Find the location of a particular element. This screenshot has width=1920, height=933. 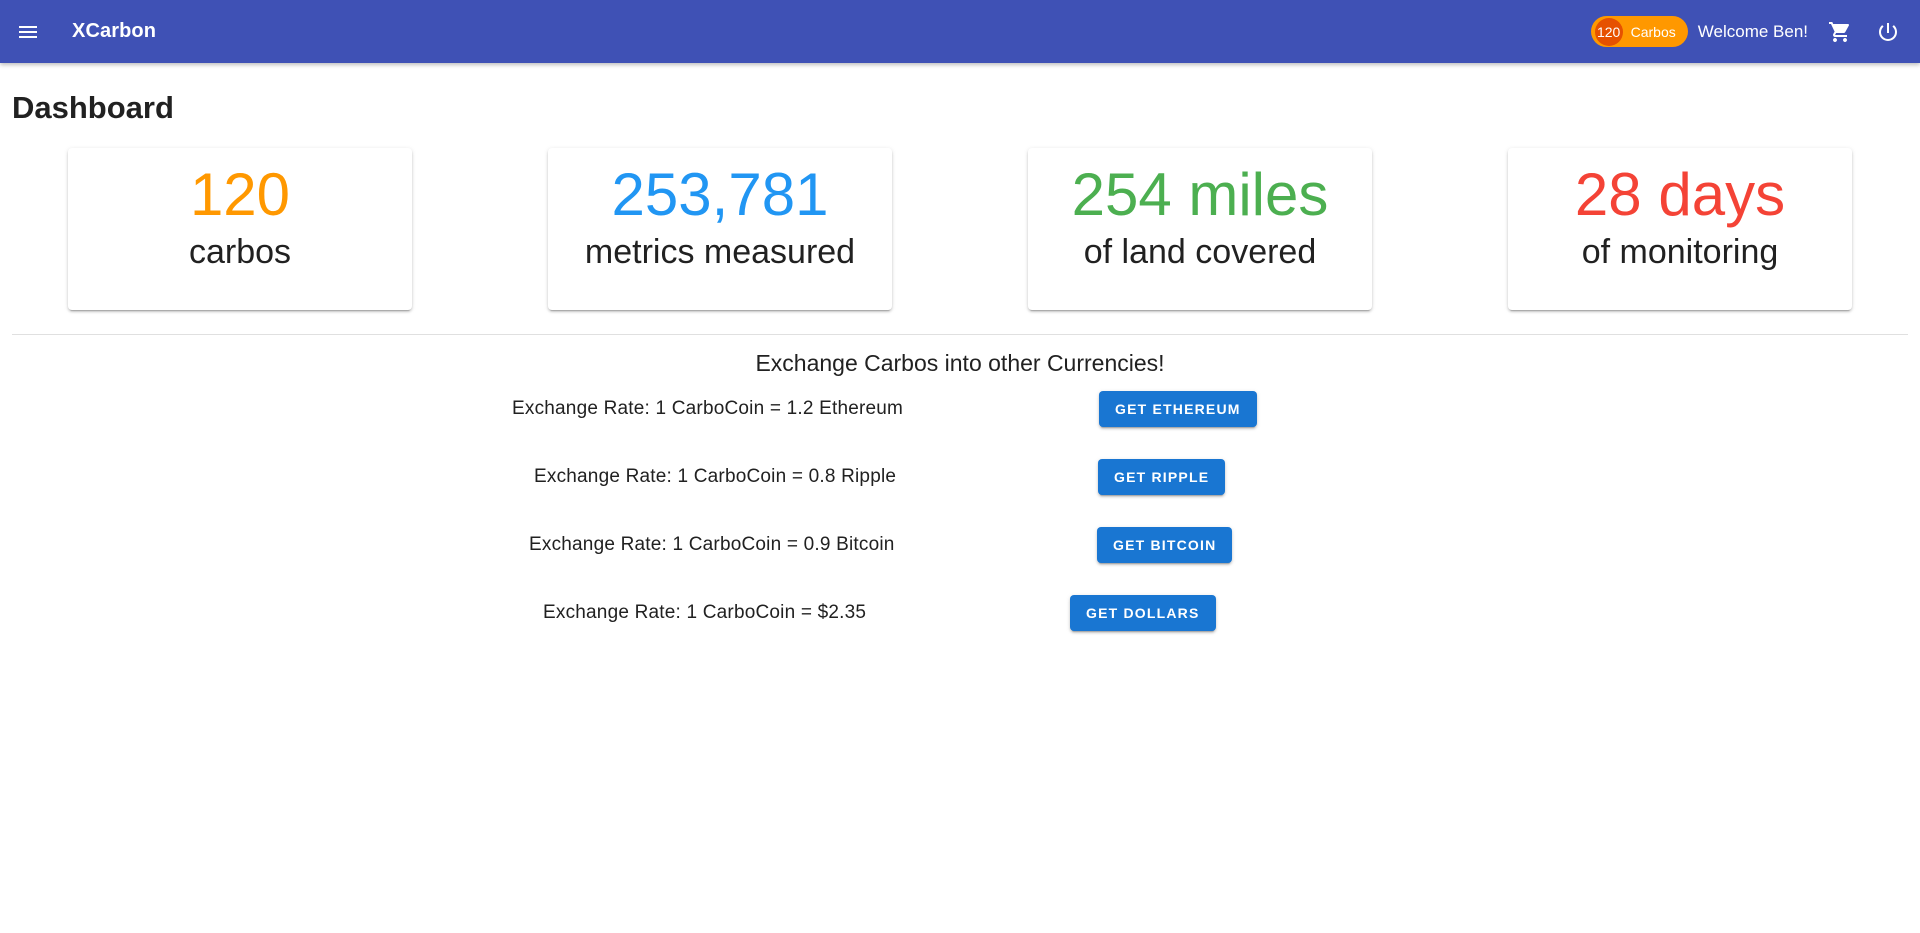

carbos-chip: 120 Carbos is located at coordinates (1639, 31).